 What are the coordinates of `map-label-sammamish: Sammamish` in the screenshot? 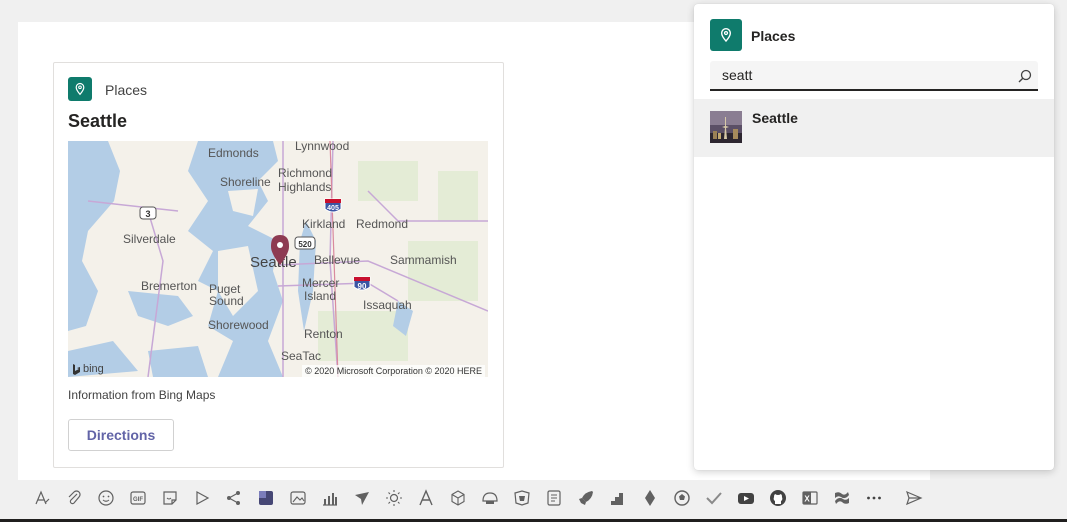 It's located at (423, 260).